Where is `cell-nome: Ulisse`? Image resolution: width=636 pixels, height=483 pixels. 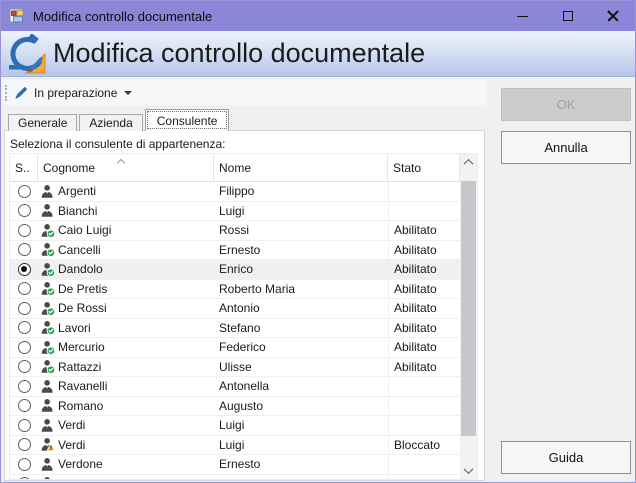 cell-nome: Ulisse is located at coordinates (235, 366).